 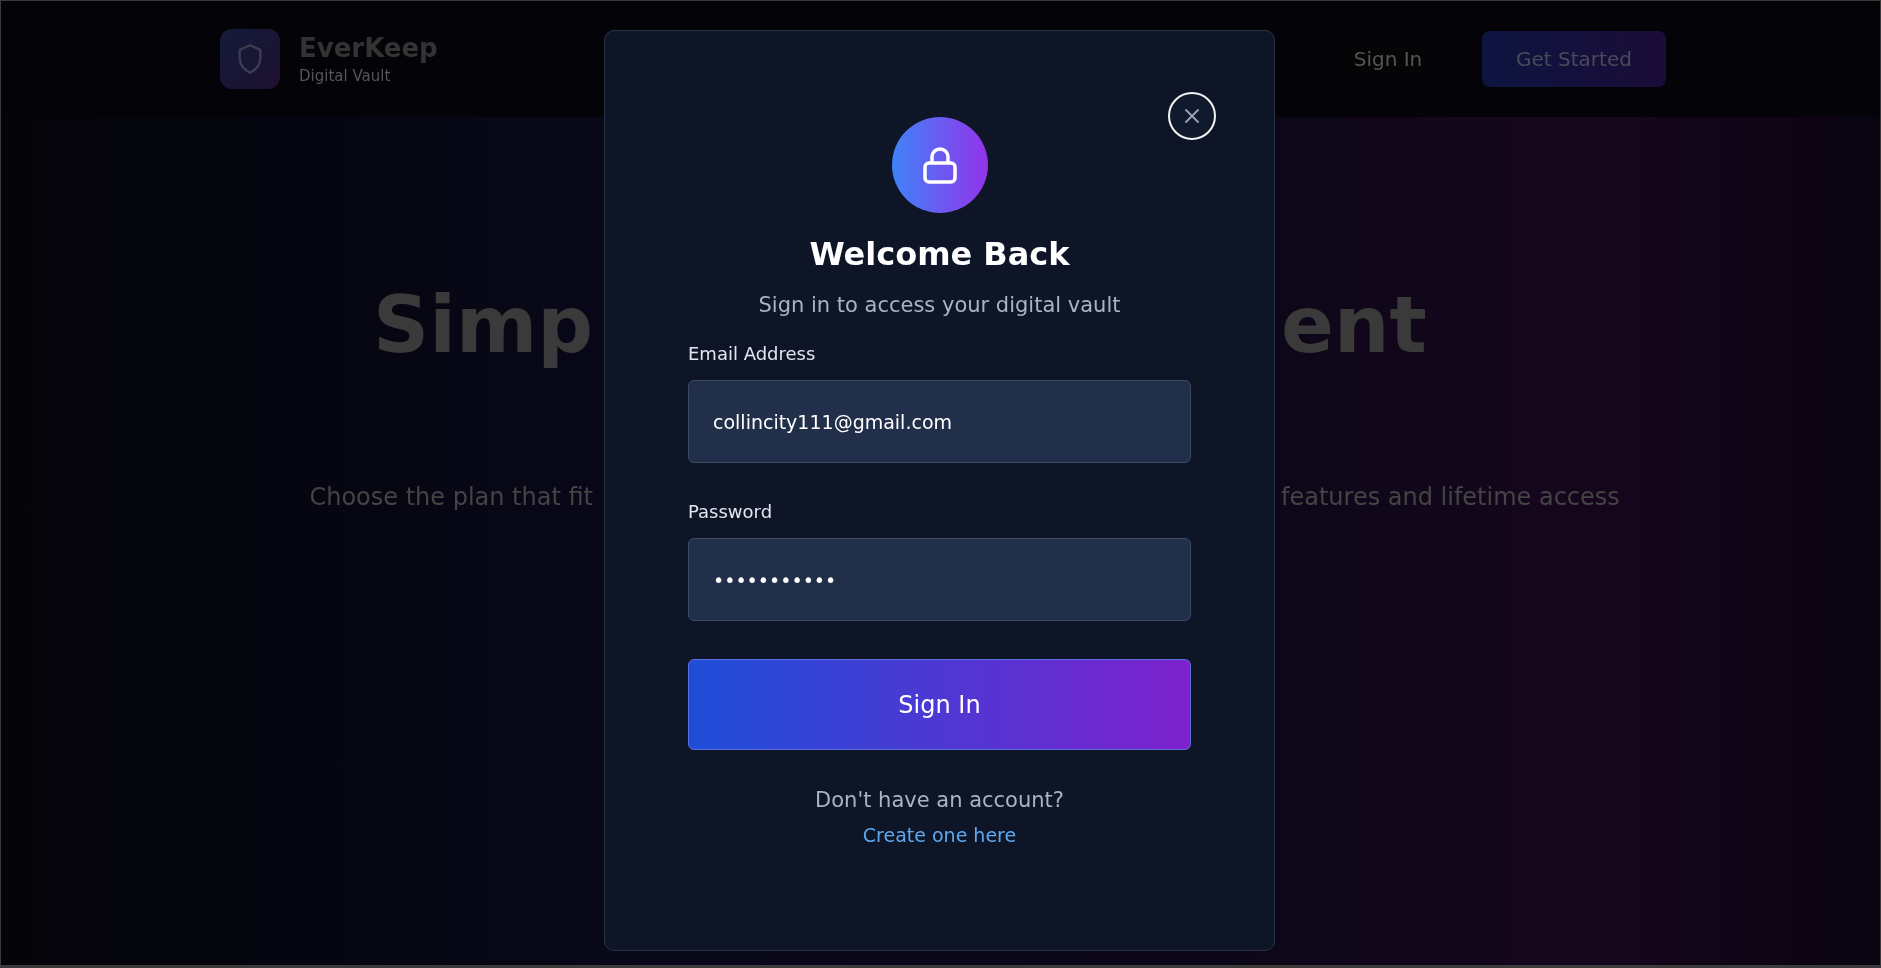 I want to click on input-field: collincity111@gmail.com, so click(x=939, y=421).